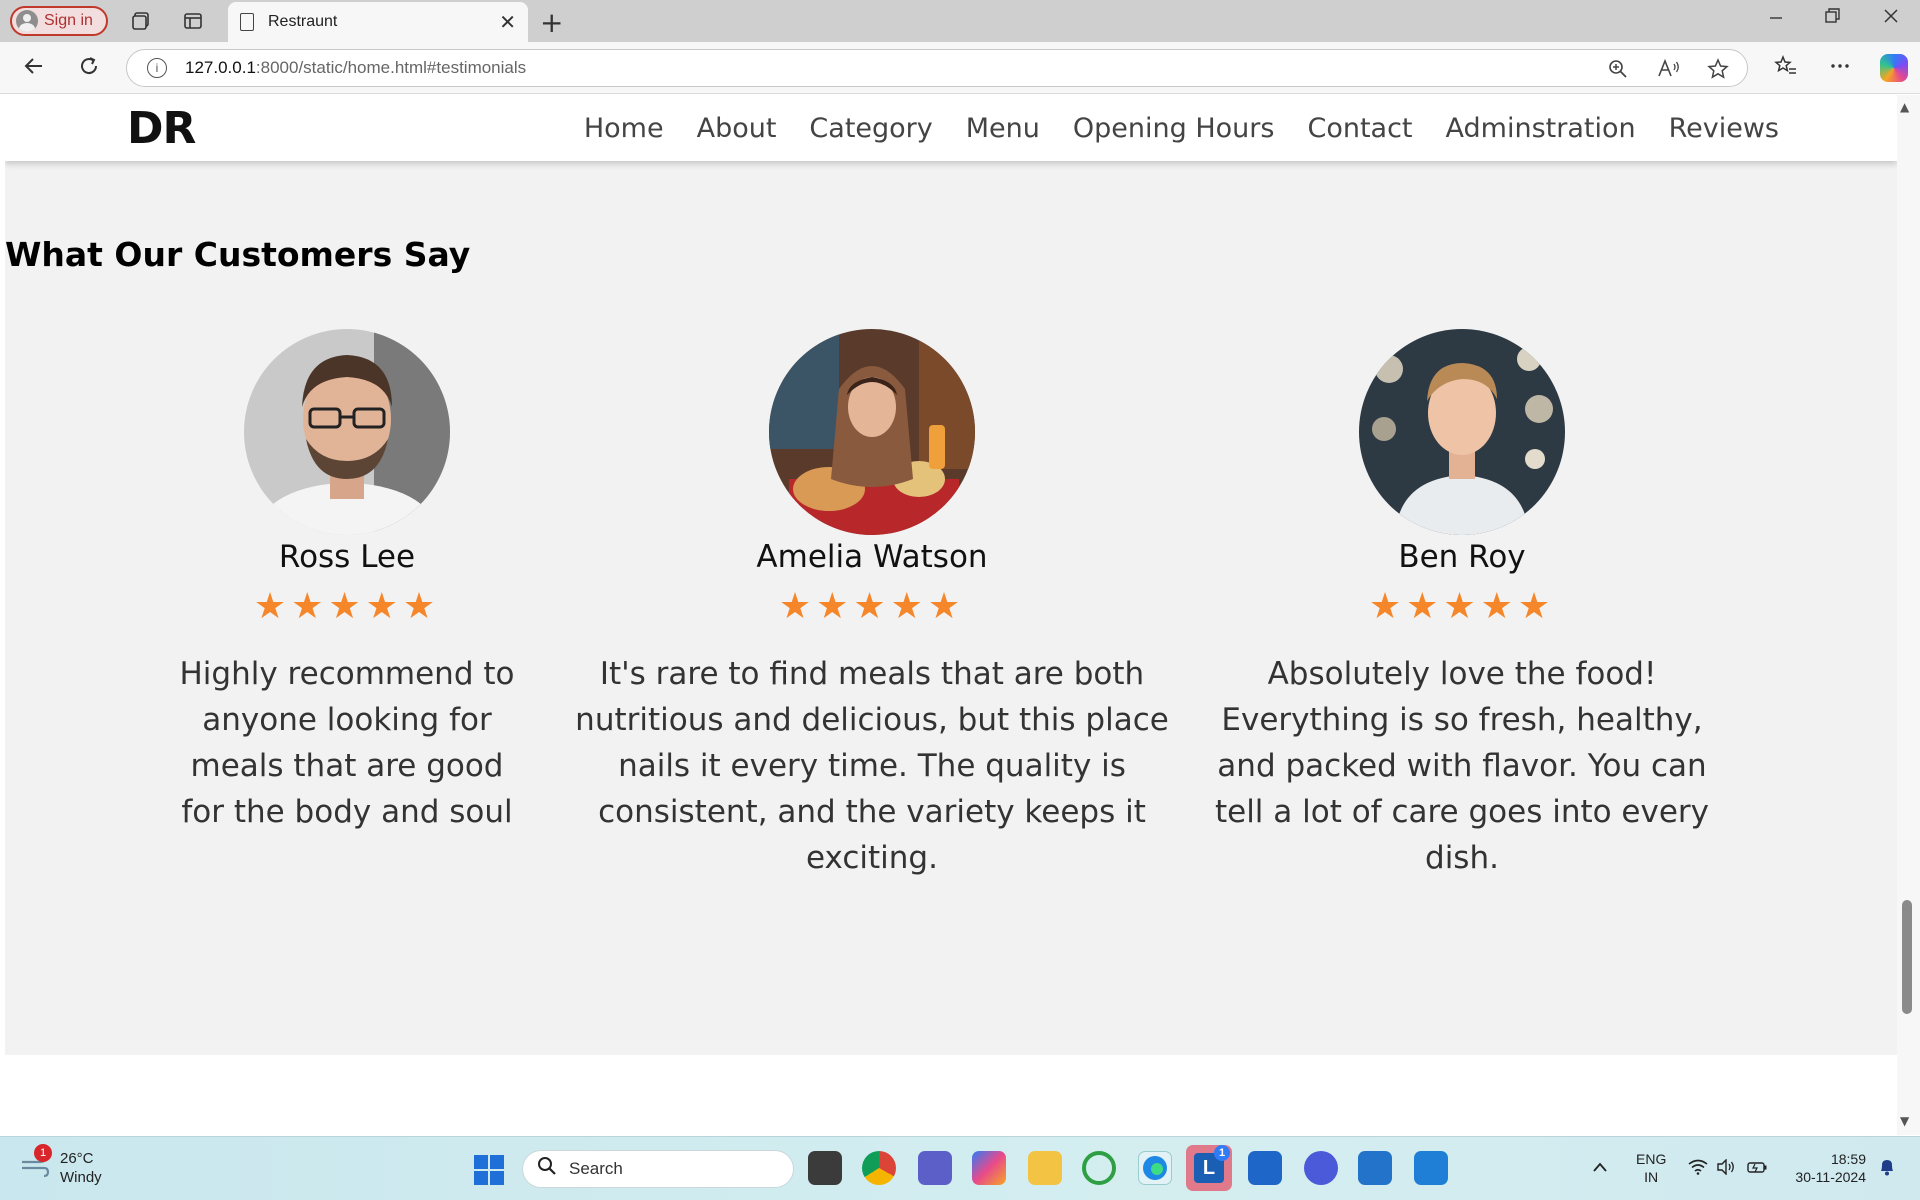  Describe the element at coordinates (870, 128) in the screenshot. I see `nav-category: Category` at that location.